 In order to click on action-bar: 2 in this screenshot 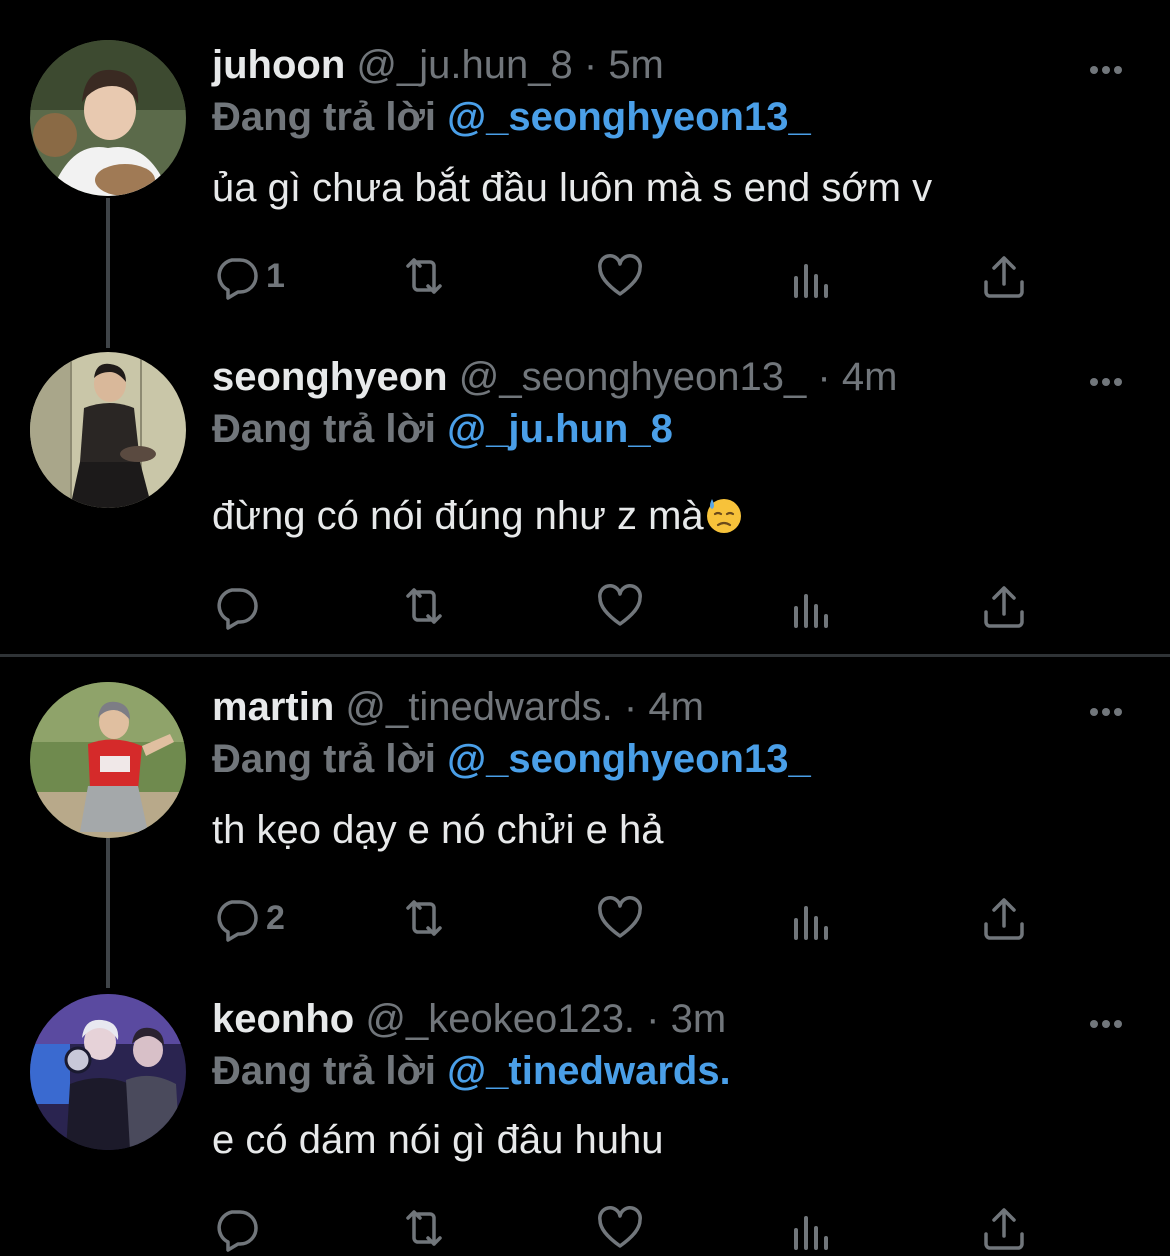, I will do `click(637, 918)`.